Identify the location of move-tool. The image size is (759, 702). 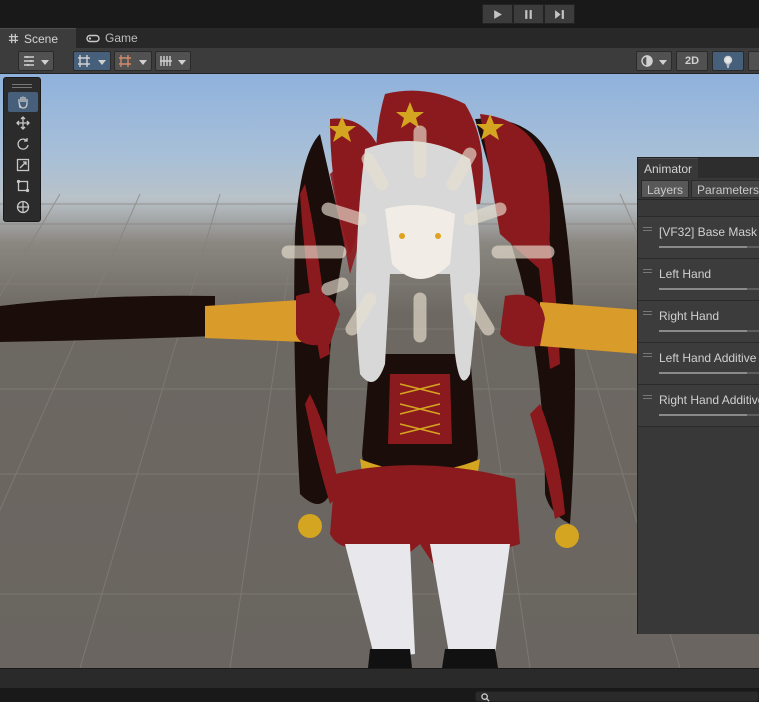
(23, 123).